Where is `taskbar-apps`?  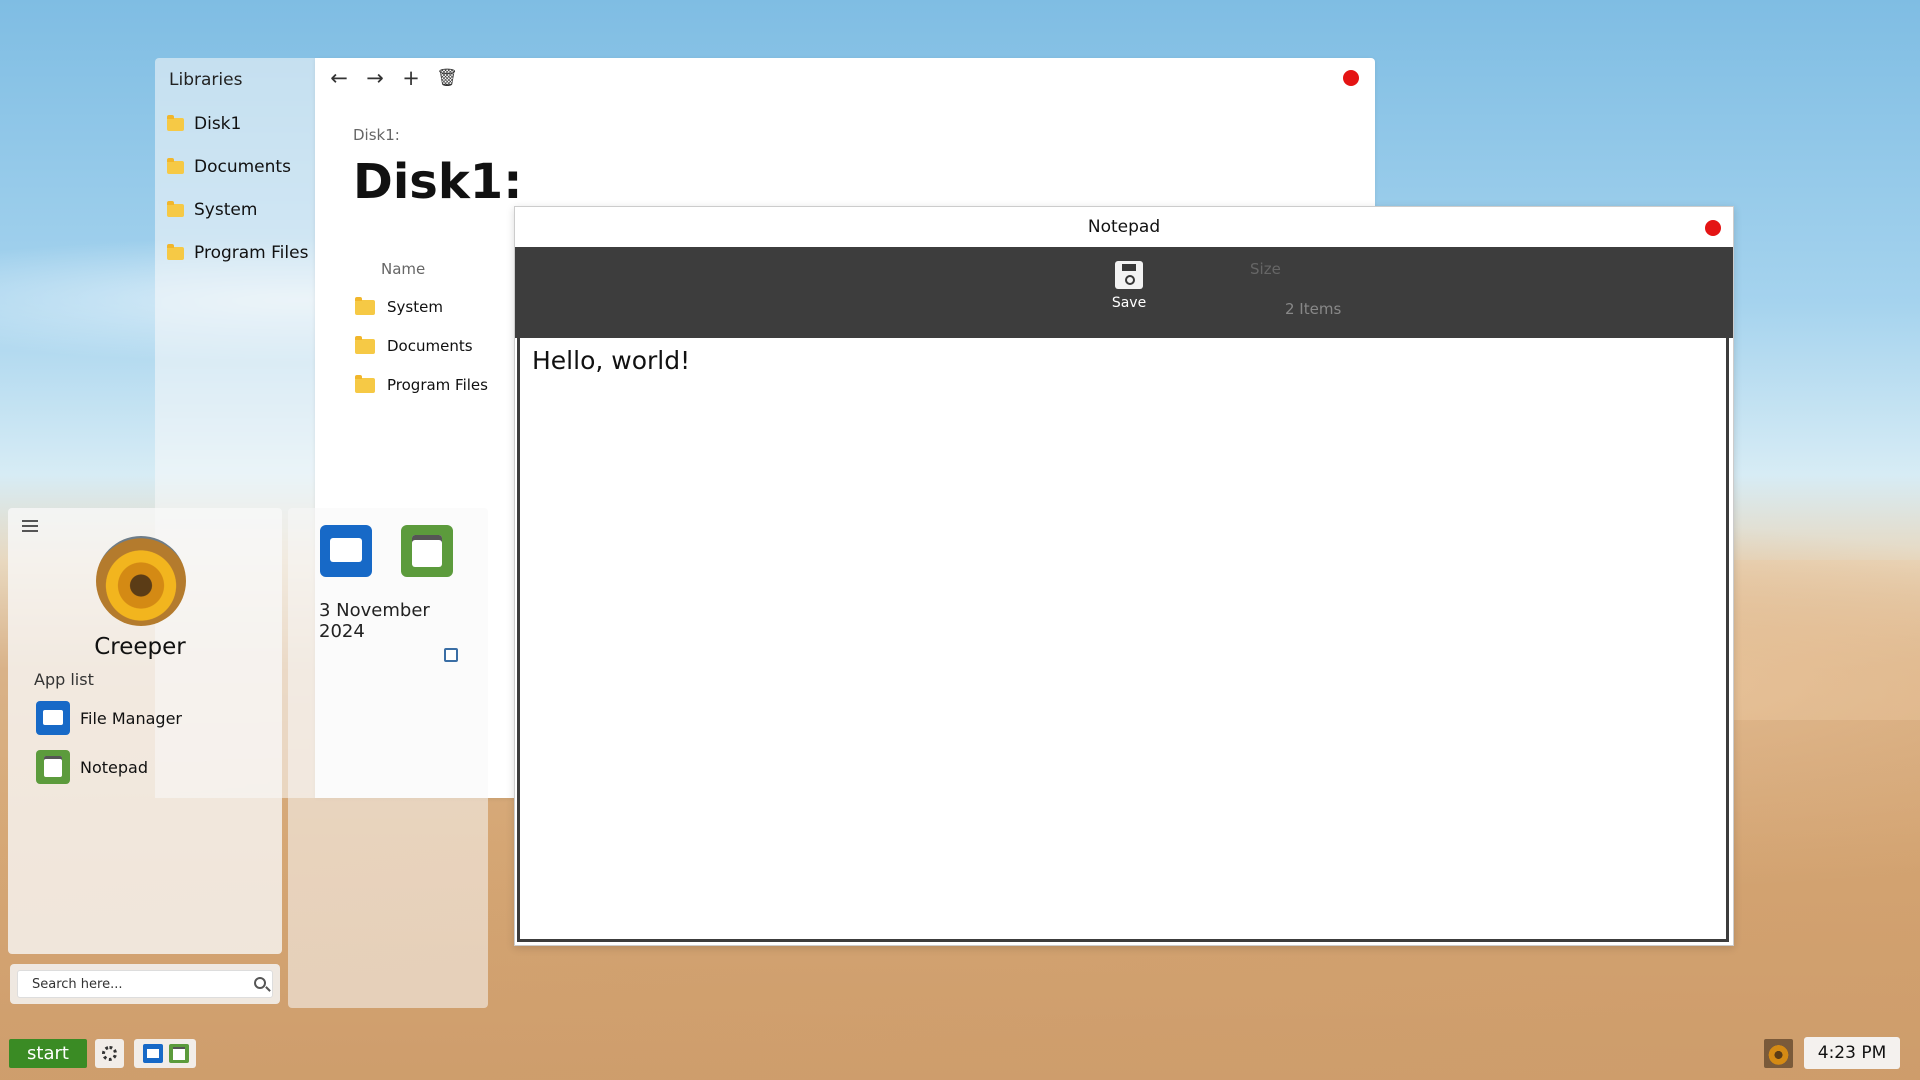 taskbar-apps is located at coordinates (165, 1053).